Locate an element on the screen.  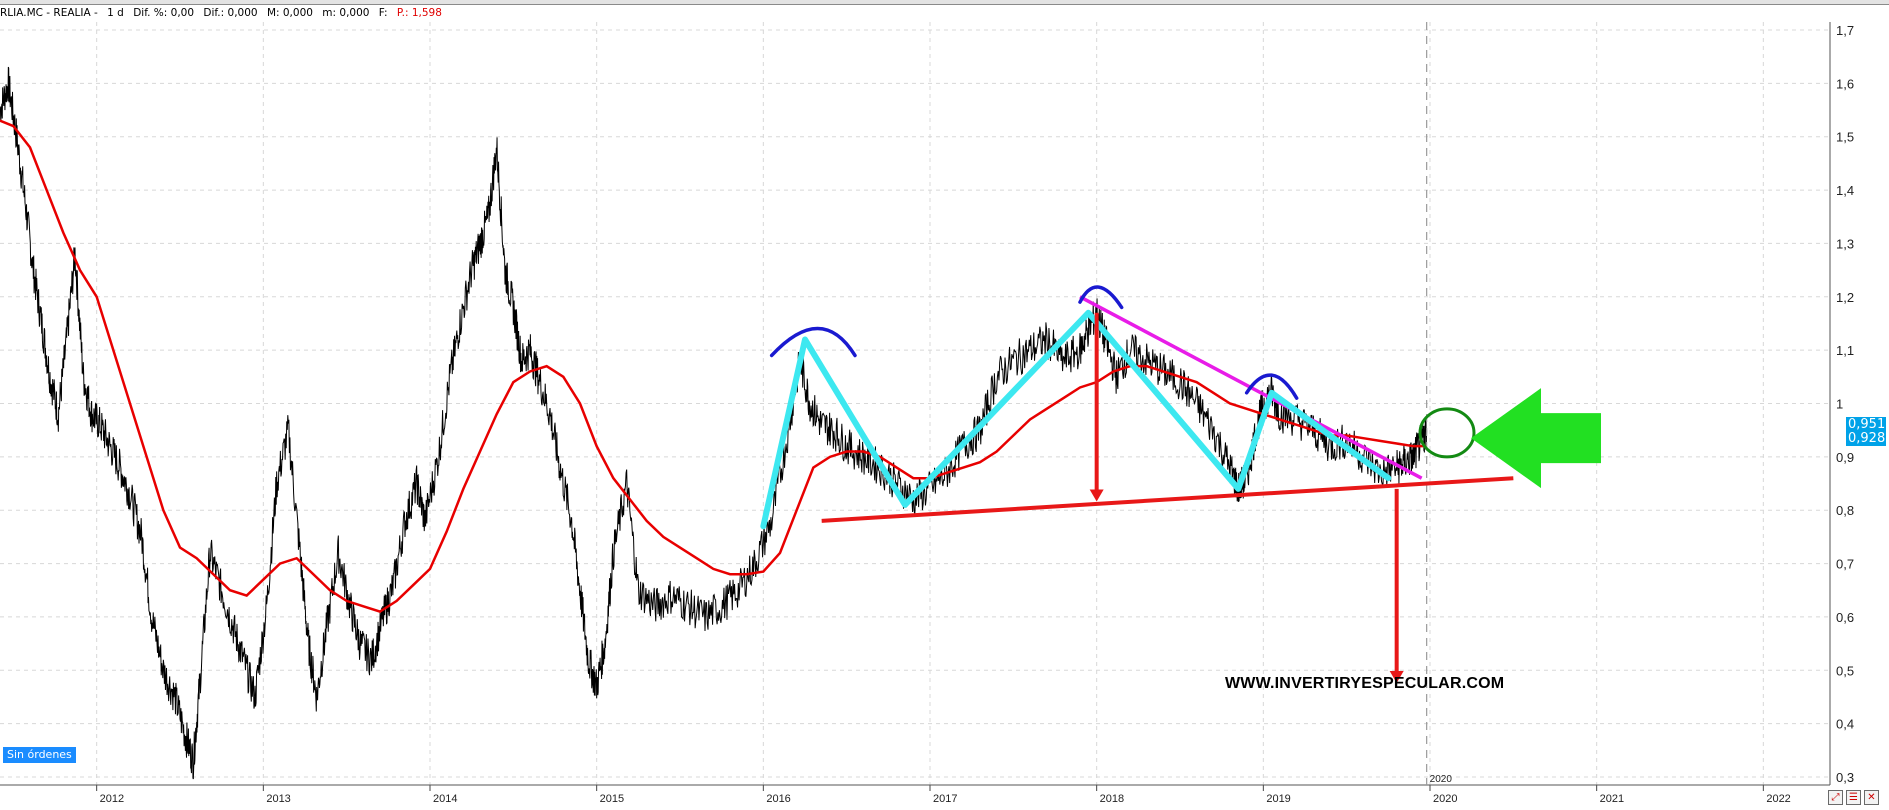
x-tick-label: 2014 is located at coordinates (445, 799).